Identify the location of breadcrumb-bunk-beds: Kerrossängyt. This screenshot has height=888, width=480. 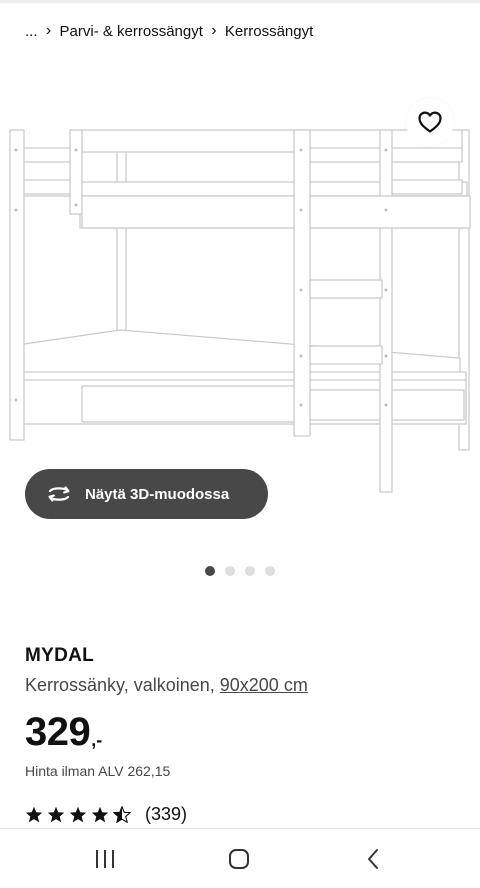
(269, 31).